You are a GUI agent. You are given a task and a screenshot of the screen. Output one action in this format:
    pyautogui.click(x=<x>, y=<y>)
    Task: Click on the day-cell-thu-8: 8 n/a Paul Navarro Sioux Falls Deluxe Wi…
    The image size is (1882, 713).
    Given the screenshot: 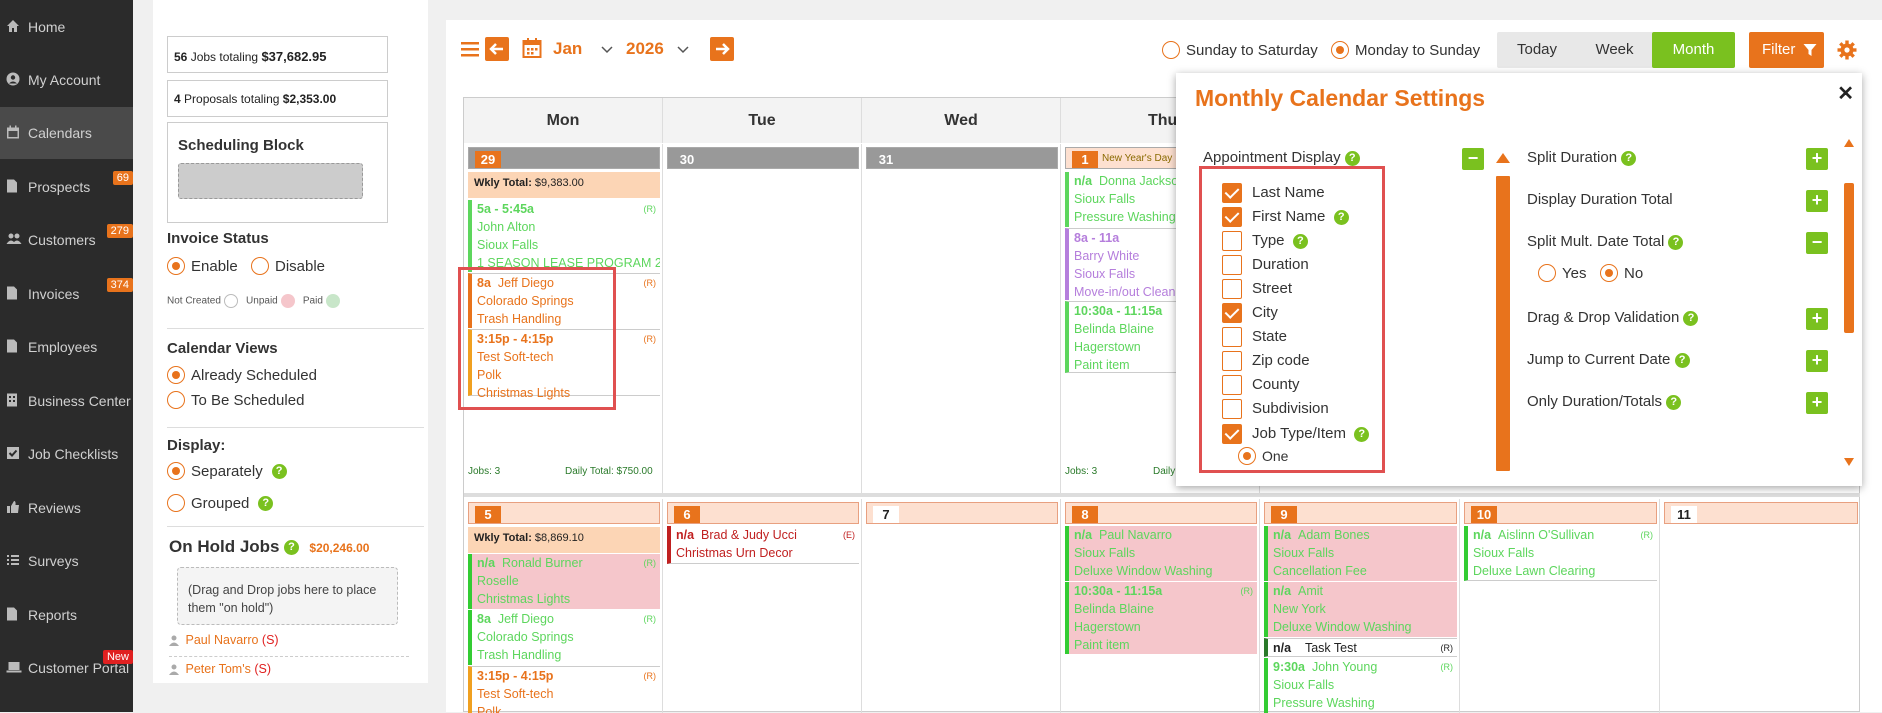 What is the action you would take?
    pyautogui.click(x=1160, y=606)
    